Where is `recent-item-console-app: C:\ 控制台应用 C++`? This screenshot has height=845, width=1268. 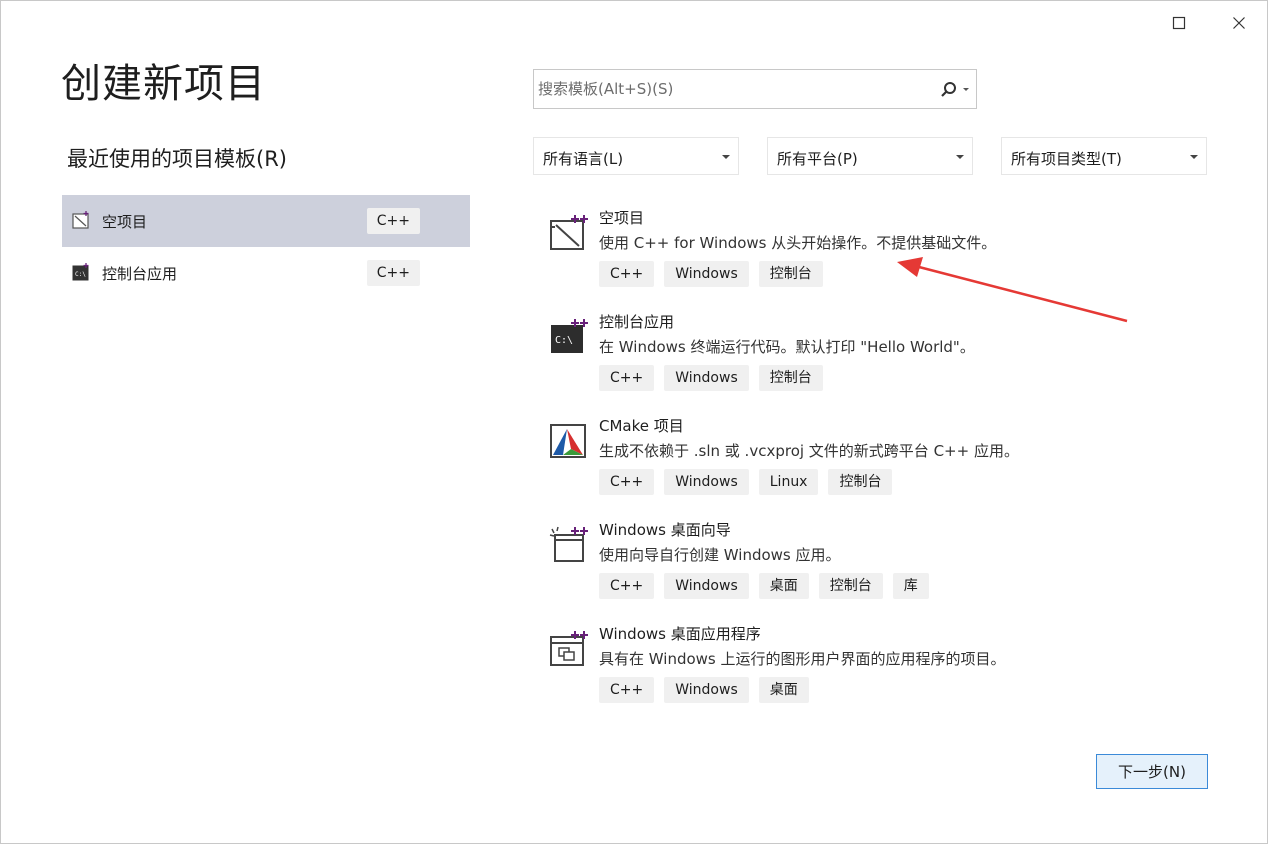 recent-item-console-app: C:\ 控制台应用 C++ is located at coordinates (266, 273).